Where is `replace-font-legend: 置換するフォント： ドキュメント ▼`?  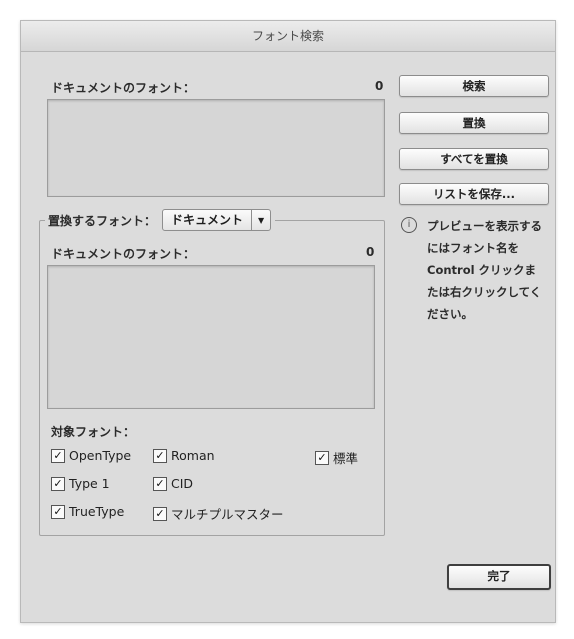 replace-font-legend: 置換するフォント： ドキュメント ▼ is located at coordinates (160, 220).